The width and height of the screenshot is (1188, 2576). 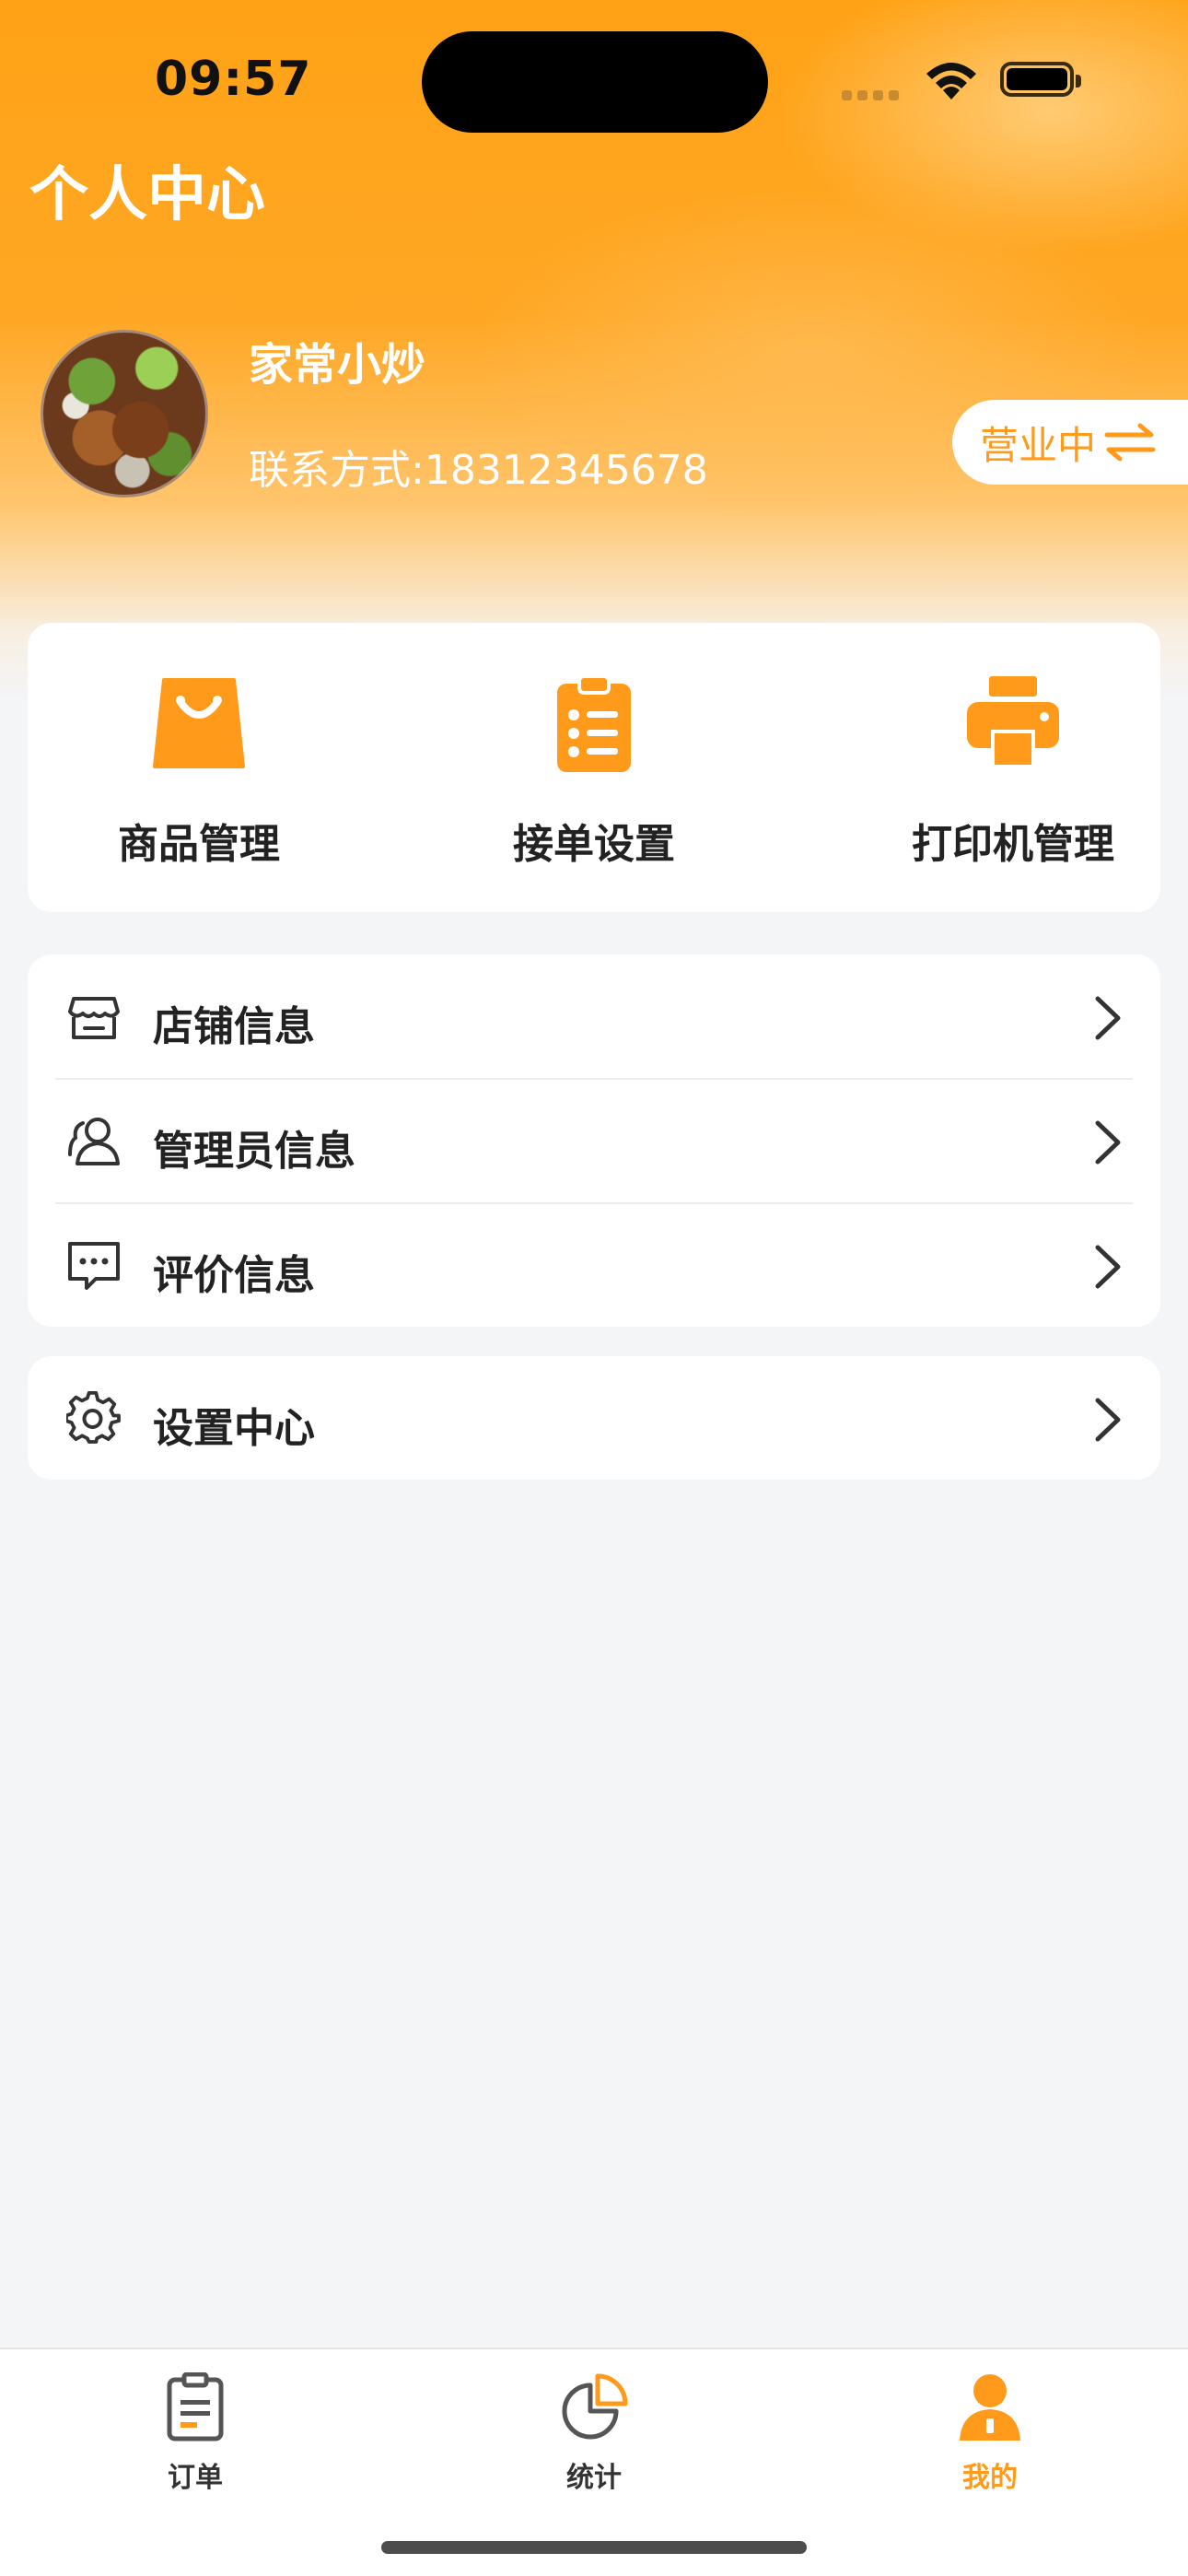 I want to click on settings-card: 设置中心, so click(x=594, y=1418).